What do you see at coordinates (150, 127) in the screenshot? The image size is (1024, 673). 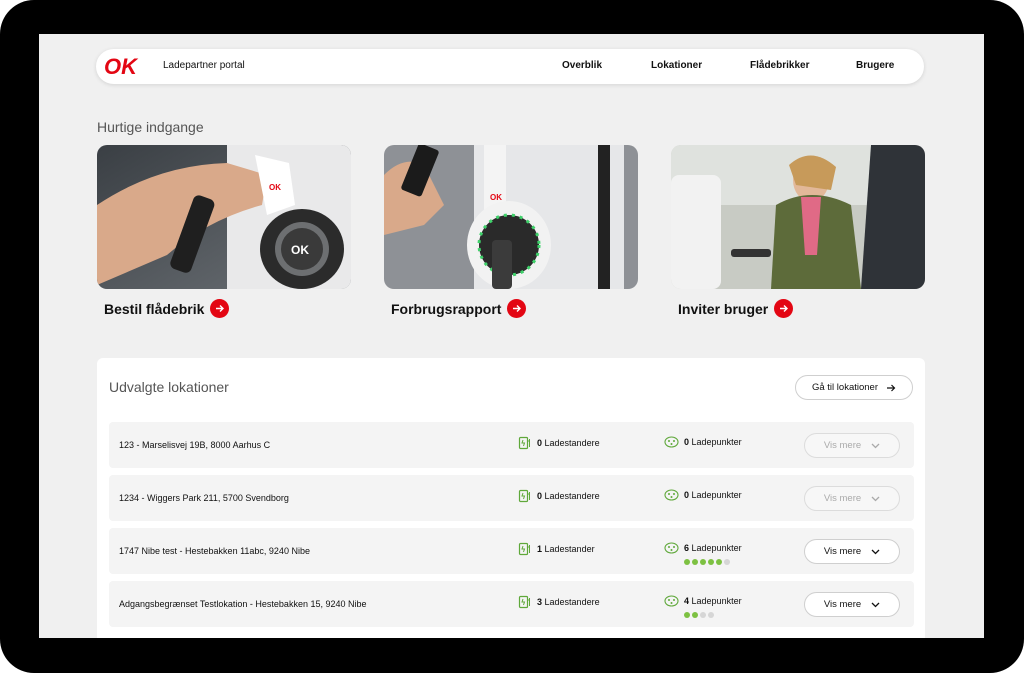 I see `quick-links-heading: Hurtige indgange` at bounding box center [150, 127].